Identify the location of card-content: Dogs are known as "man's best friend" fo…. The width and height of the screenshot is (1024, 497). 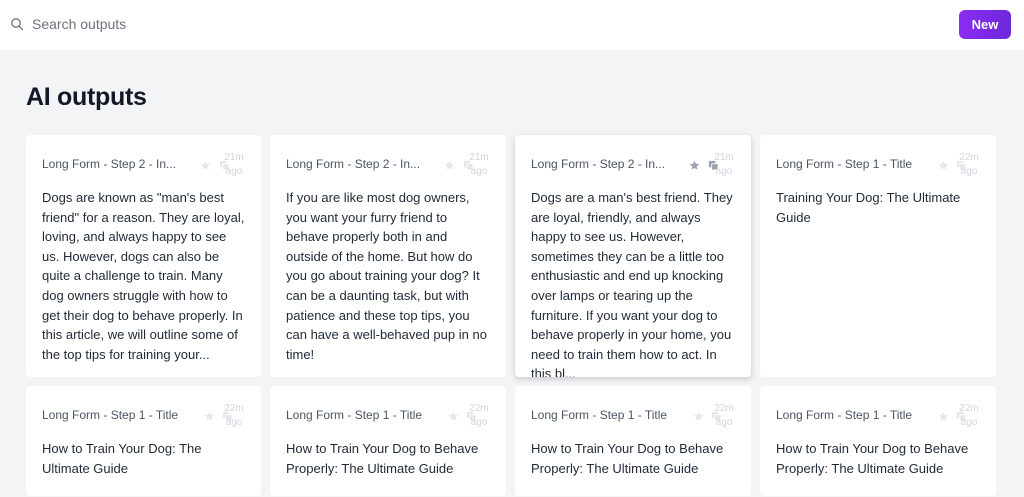
(143, 276).